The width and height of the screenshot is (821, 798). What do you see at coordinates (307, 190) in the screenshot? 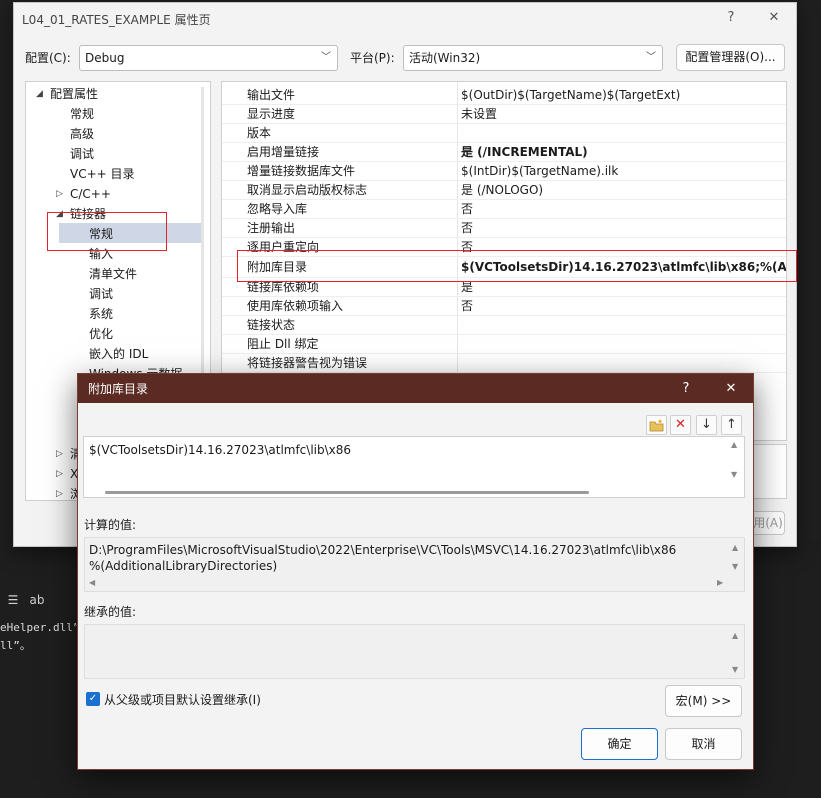
I see `property-name: 取消显示启动版权标志` at bounding box center [307, 190].